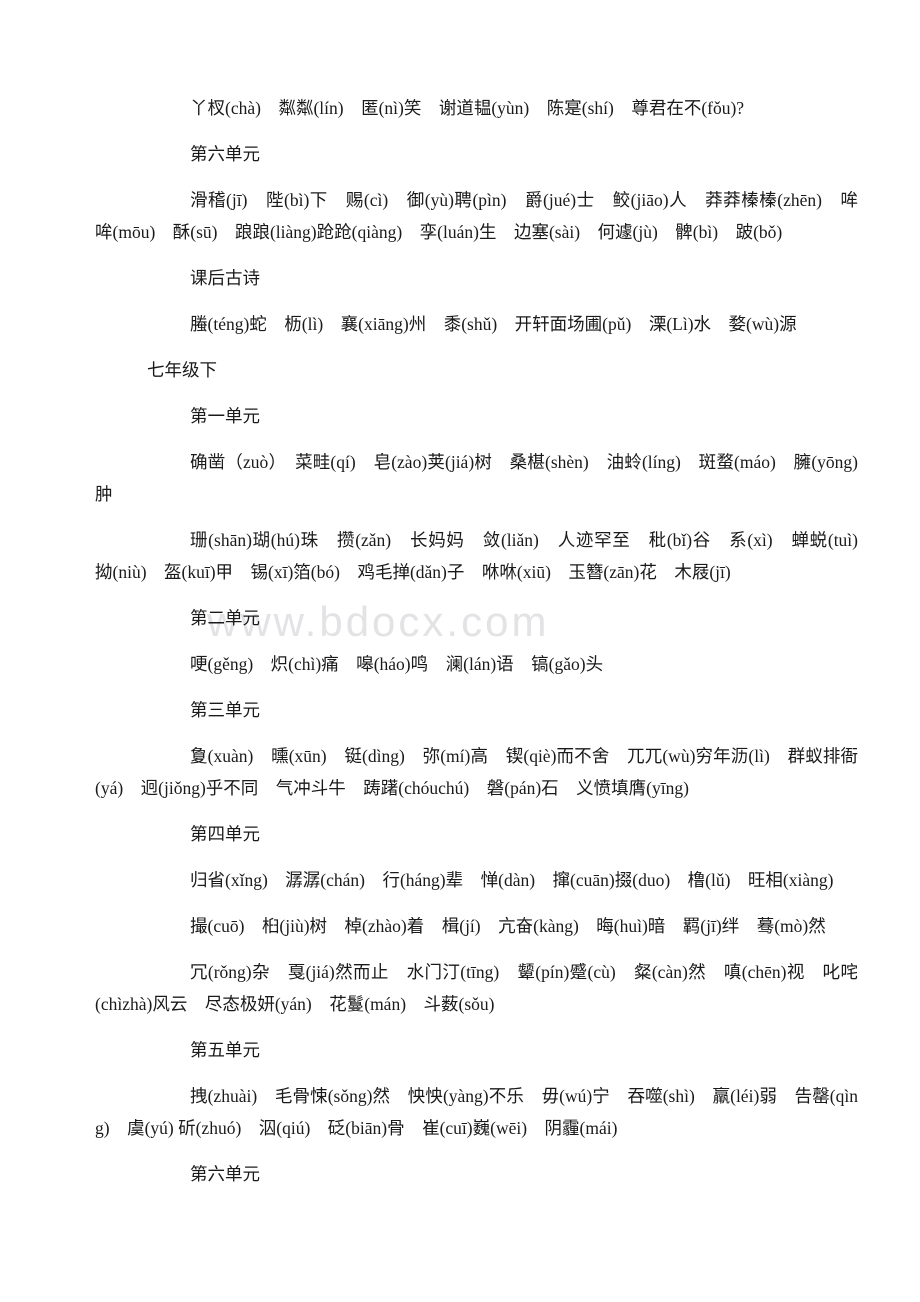 This screenshot has height=1302, width=920. I want to click on heading-after-class-poems: 课后古诗, so click(225, 278).